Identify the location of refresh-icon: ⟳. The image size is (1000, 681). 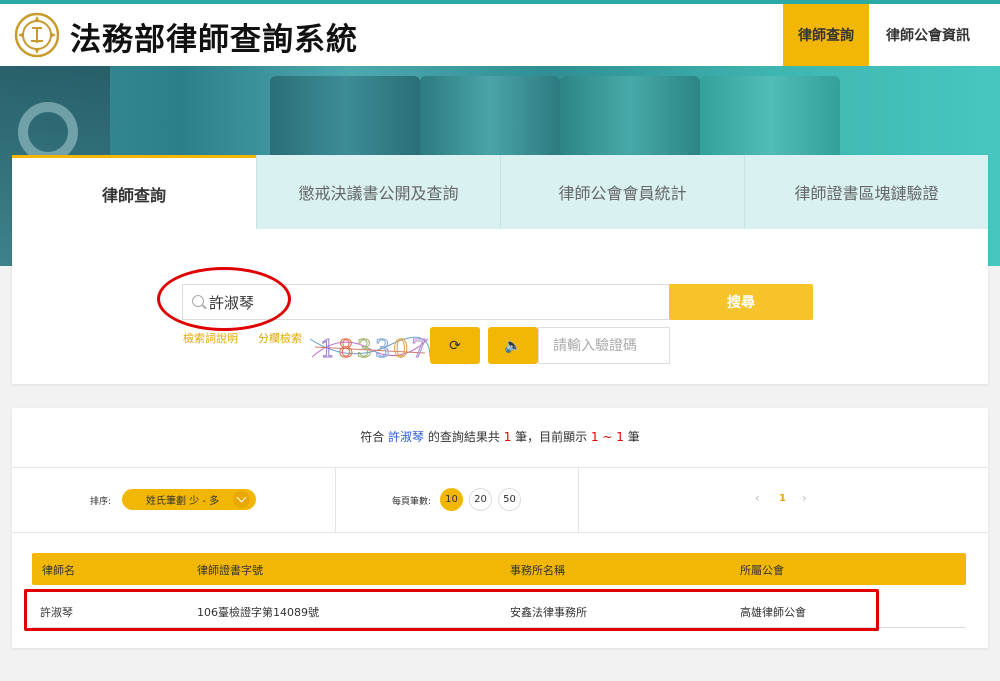
(455, 345).